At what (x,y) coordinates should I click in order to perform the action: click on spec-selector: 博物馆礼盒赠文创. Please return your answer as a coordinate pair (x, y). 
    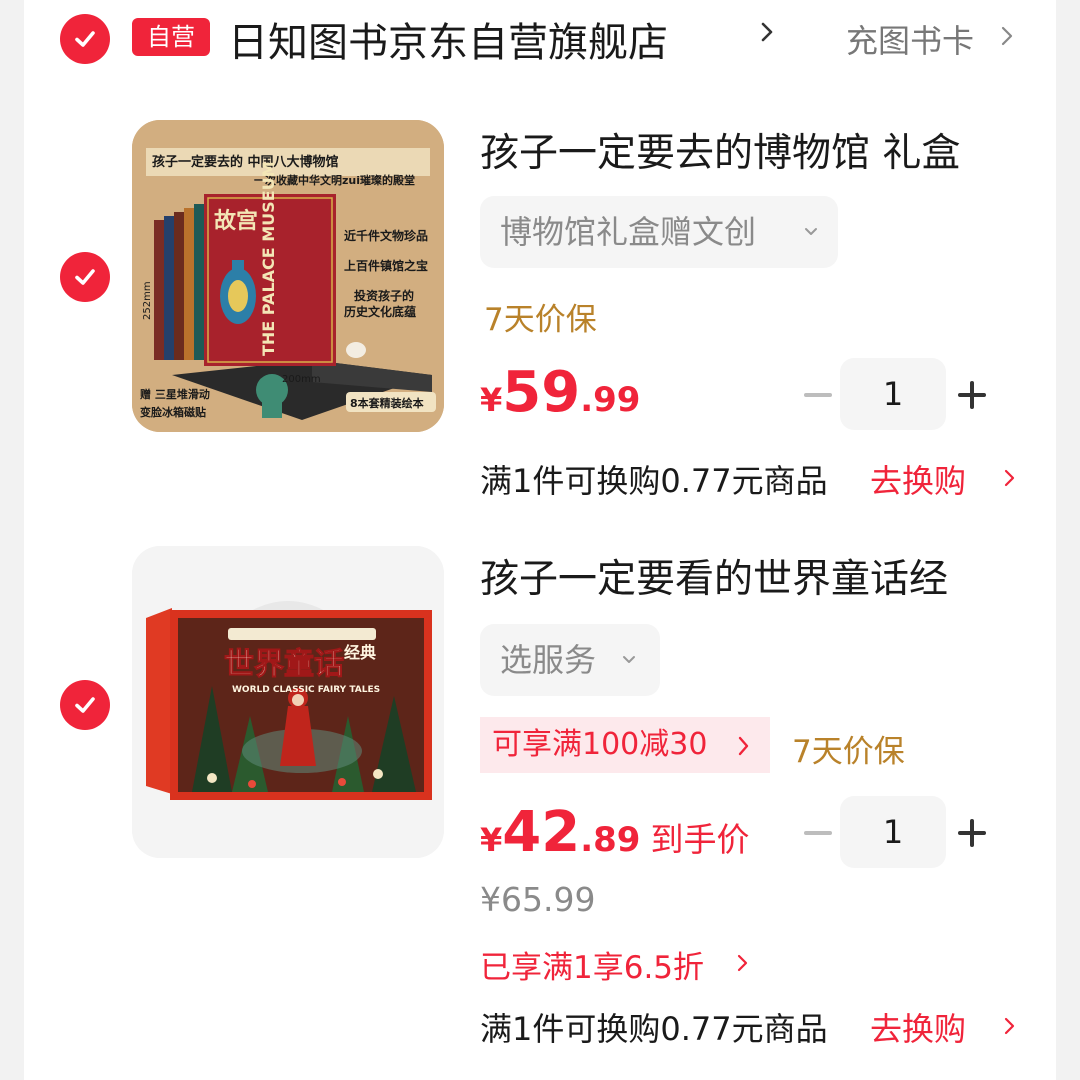
    Looking at the image, I should click on (659, 232).